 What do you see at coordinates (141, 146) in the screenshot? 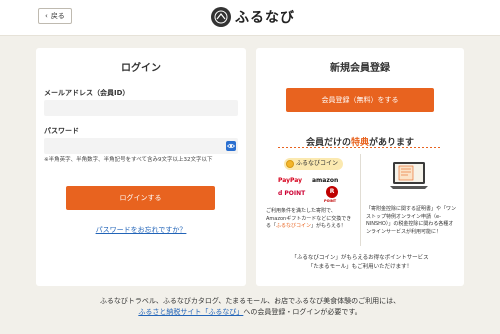
I see `password-field` at bounding box center [141, 146].